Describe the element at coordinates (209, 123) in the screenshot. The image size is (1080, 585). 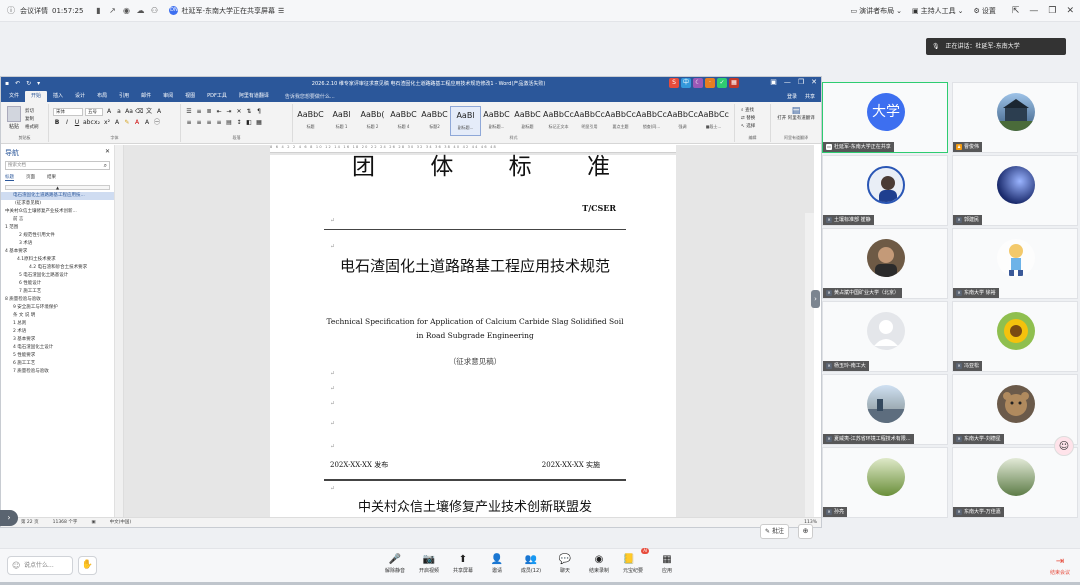
I see `align-right-icon: ≡` at that location.